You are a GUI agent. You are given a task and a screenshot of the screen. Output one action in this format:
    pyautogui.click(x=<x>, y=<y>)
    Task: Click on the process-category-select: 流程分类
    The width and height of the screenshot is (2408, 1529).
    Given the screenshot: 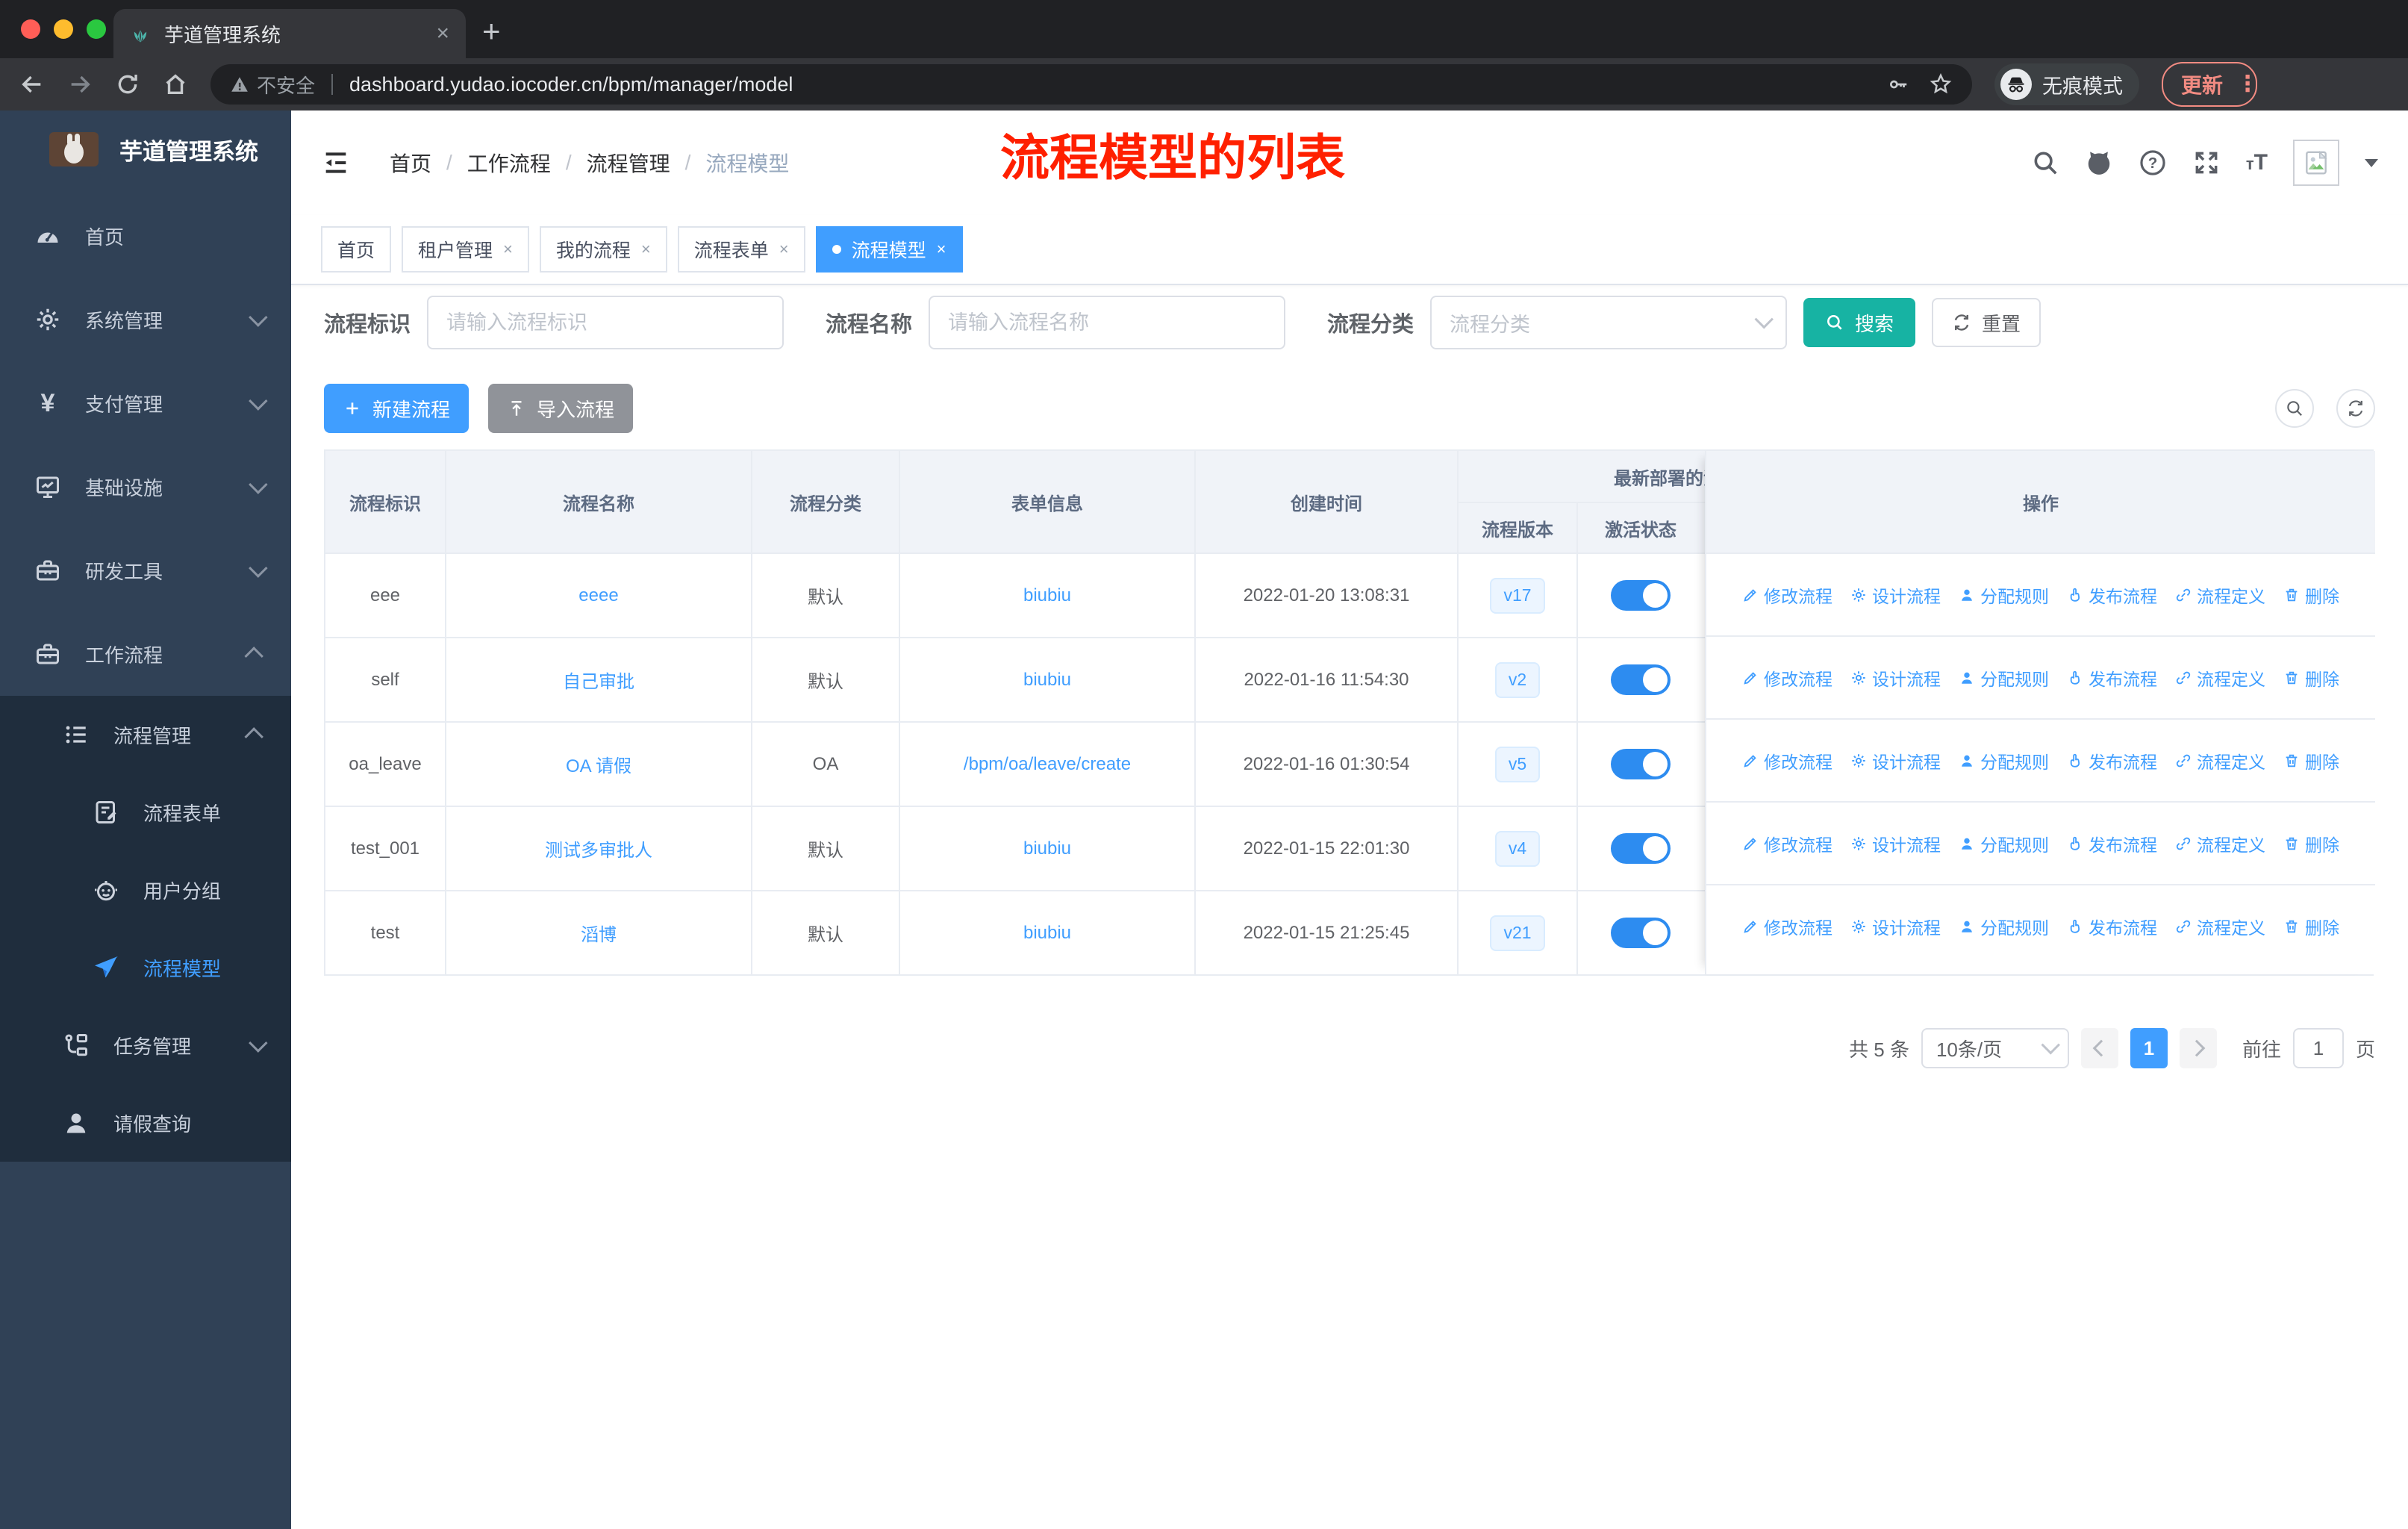 What is the action you would take?
    pyautogui.click(x=1609, y=322)
    